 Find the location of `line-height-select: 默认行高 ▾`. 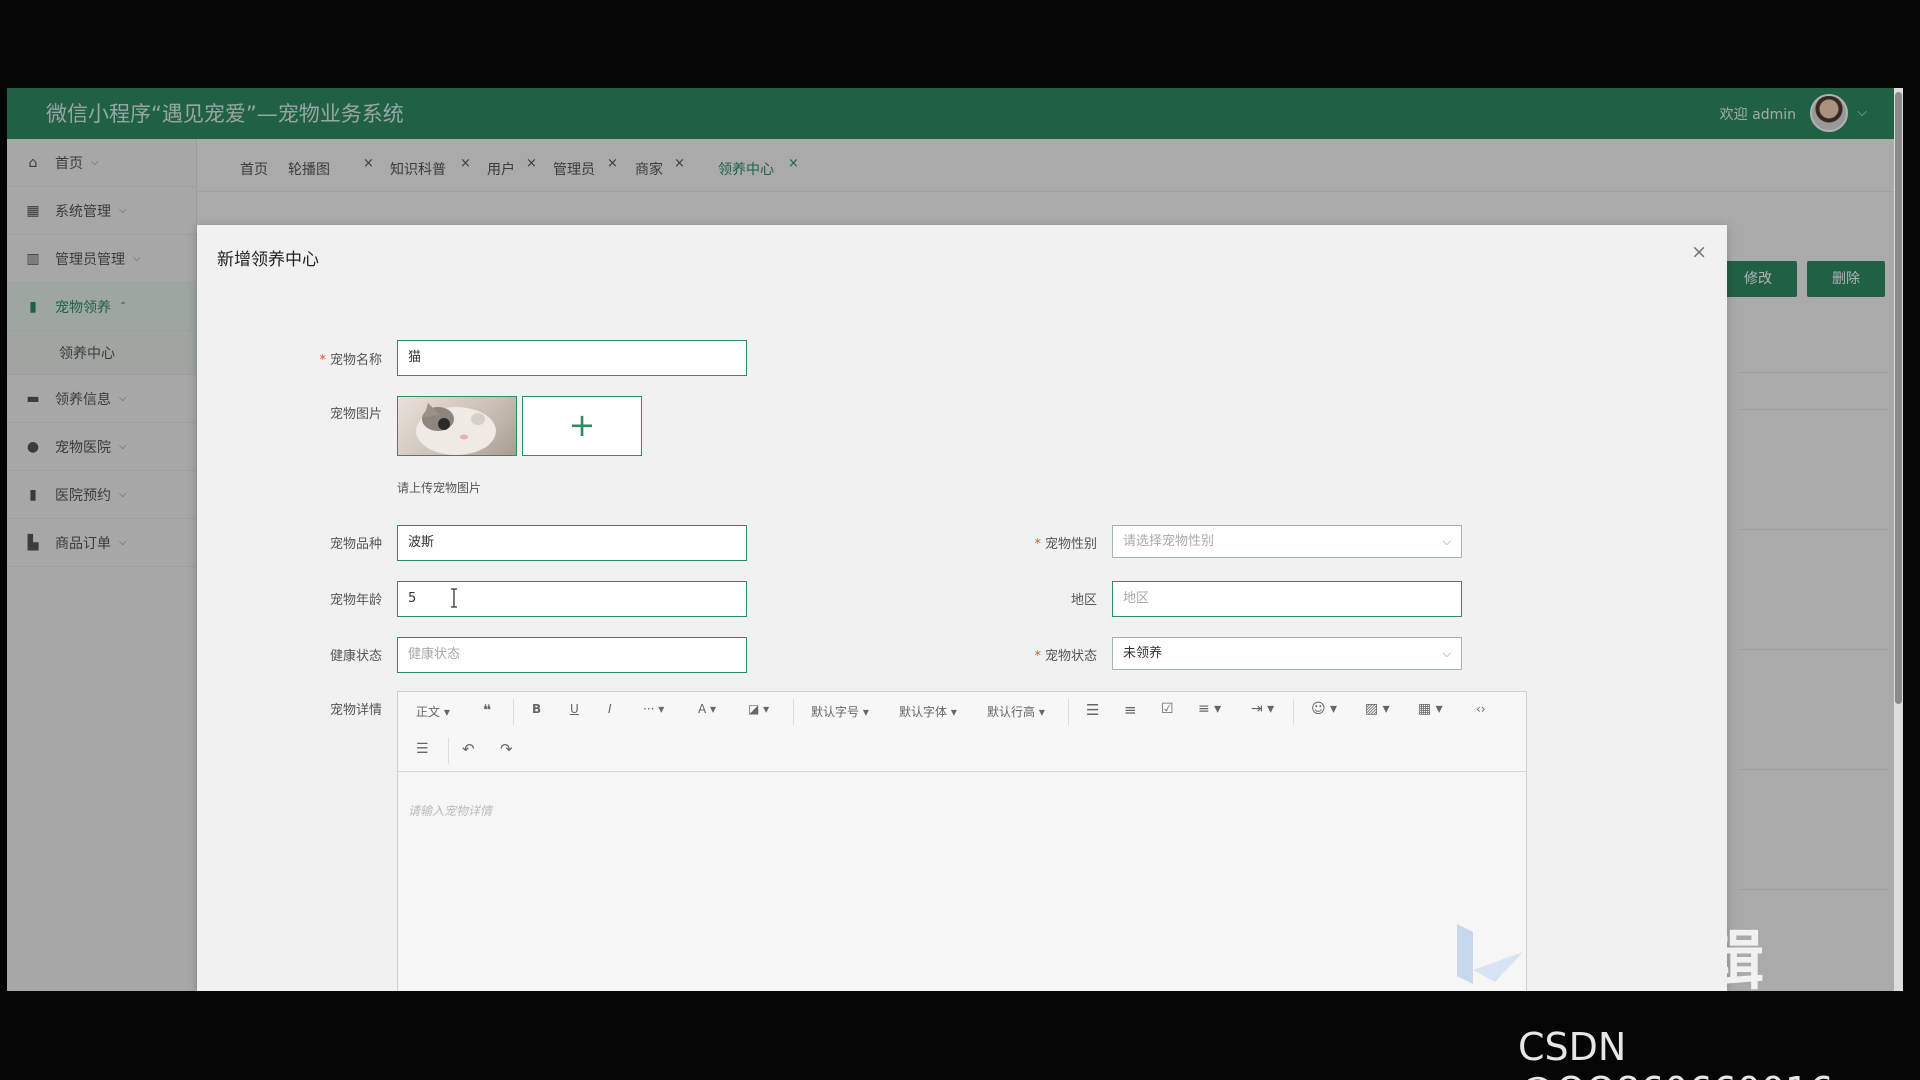

line-height-select: 默认行高 ▾ is located at coordinates (1016, 711).